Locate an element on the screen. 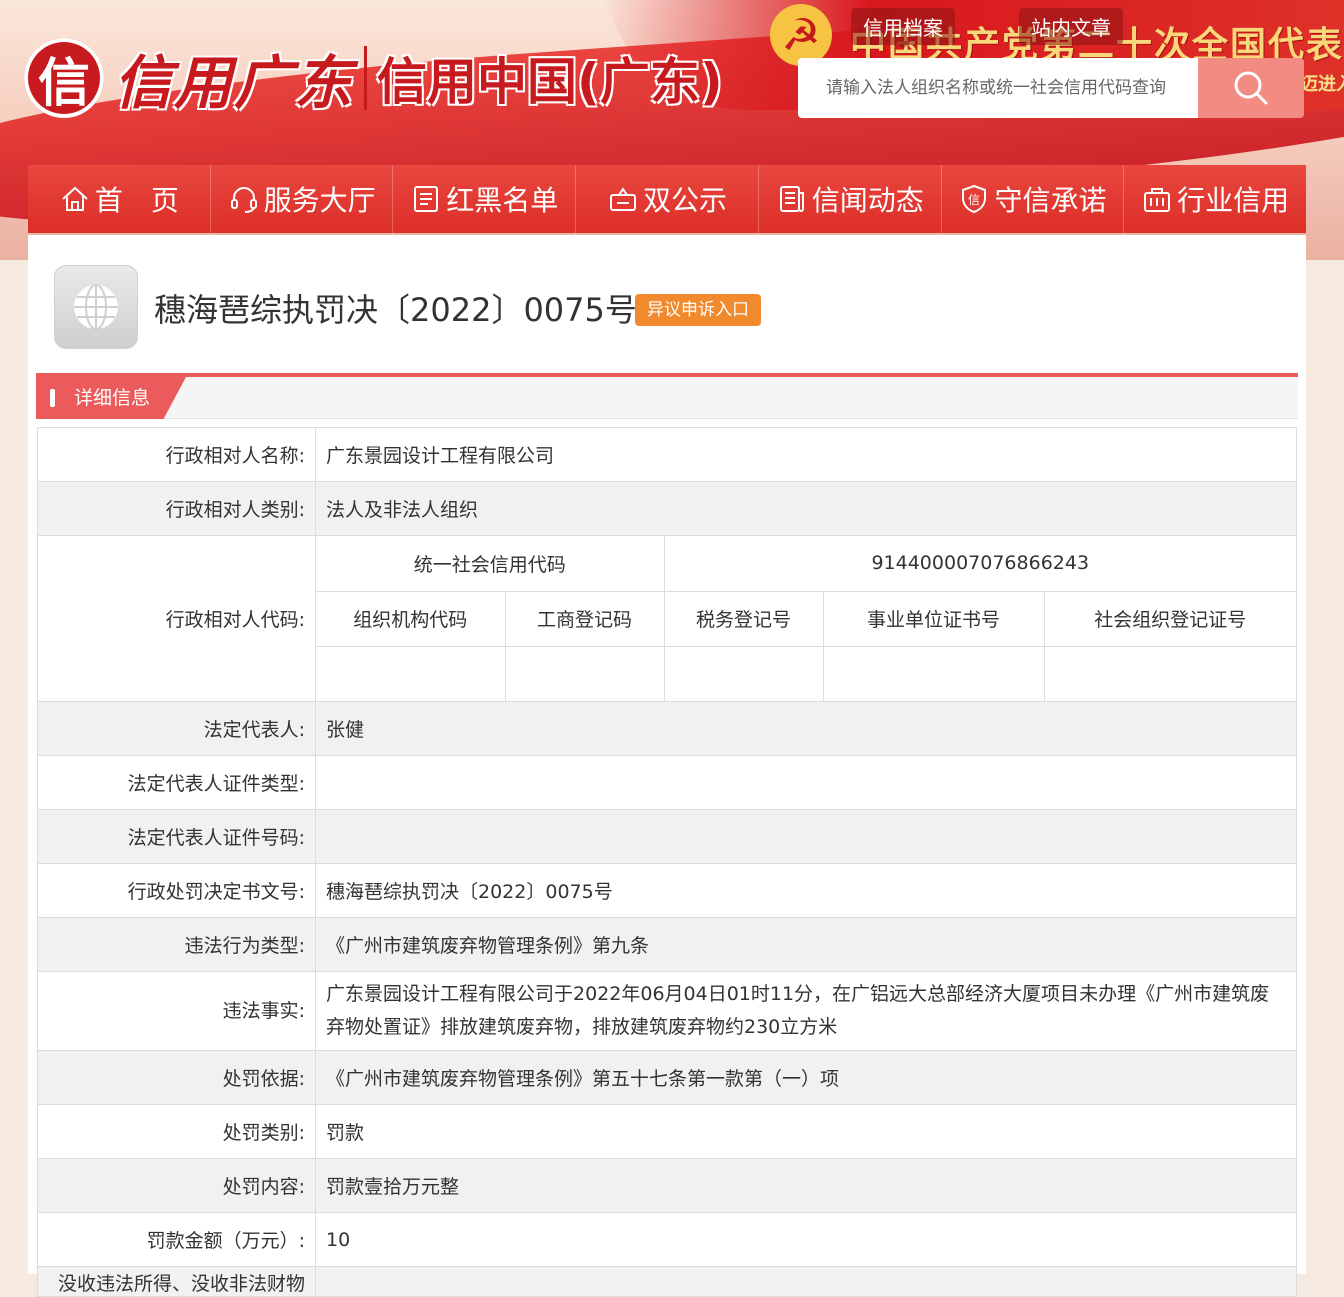 This screenshot has height=1297, width=1344. news-icon is located at coordinates (791, 199).